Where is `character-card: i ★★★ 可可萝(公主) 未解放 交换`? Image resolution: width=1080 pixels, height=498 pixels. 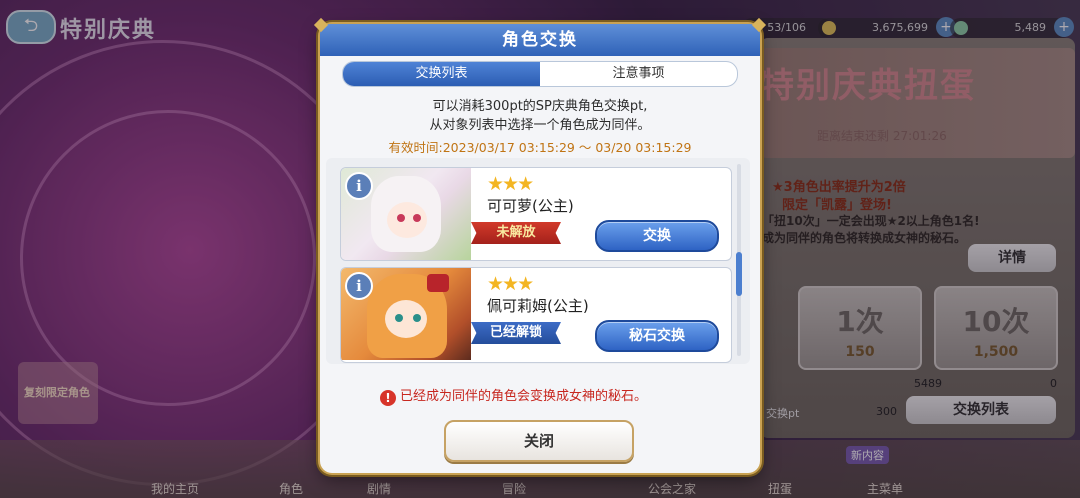
character-card: i ★★★ 可可萝(公主) 未解放 交换 is located at coordinates (536, 214).